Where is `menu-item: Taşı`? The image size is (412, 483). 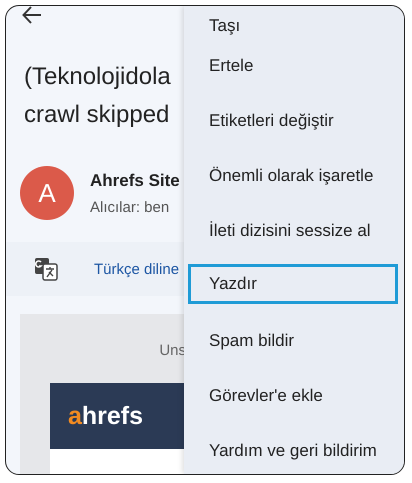
menu-item: Taşı is located at coordinates (293, 25).